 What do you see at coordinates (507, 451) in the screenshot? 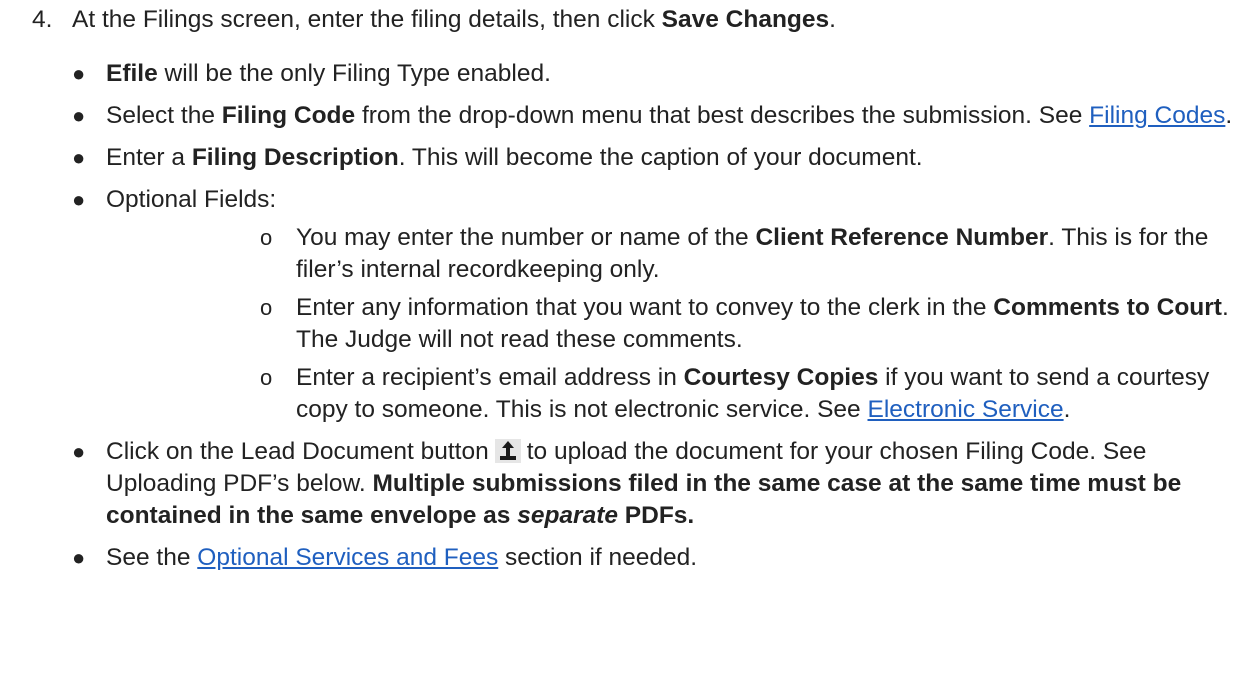
I see `upload-icon` at bounding box center [507, 451].